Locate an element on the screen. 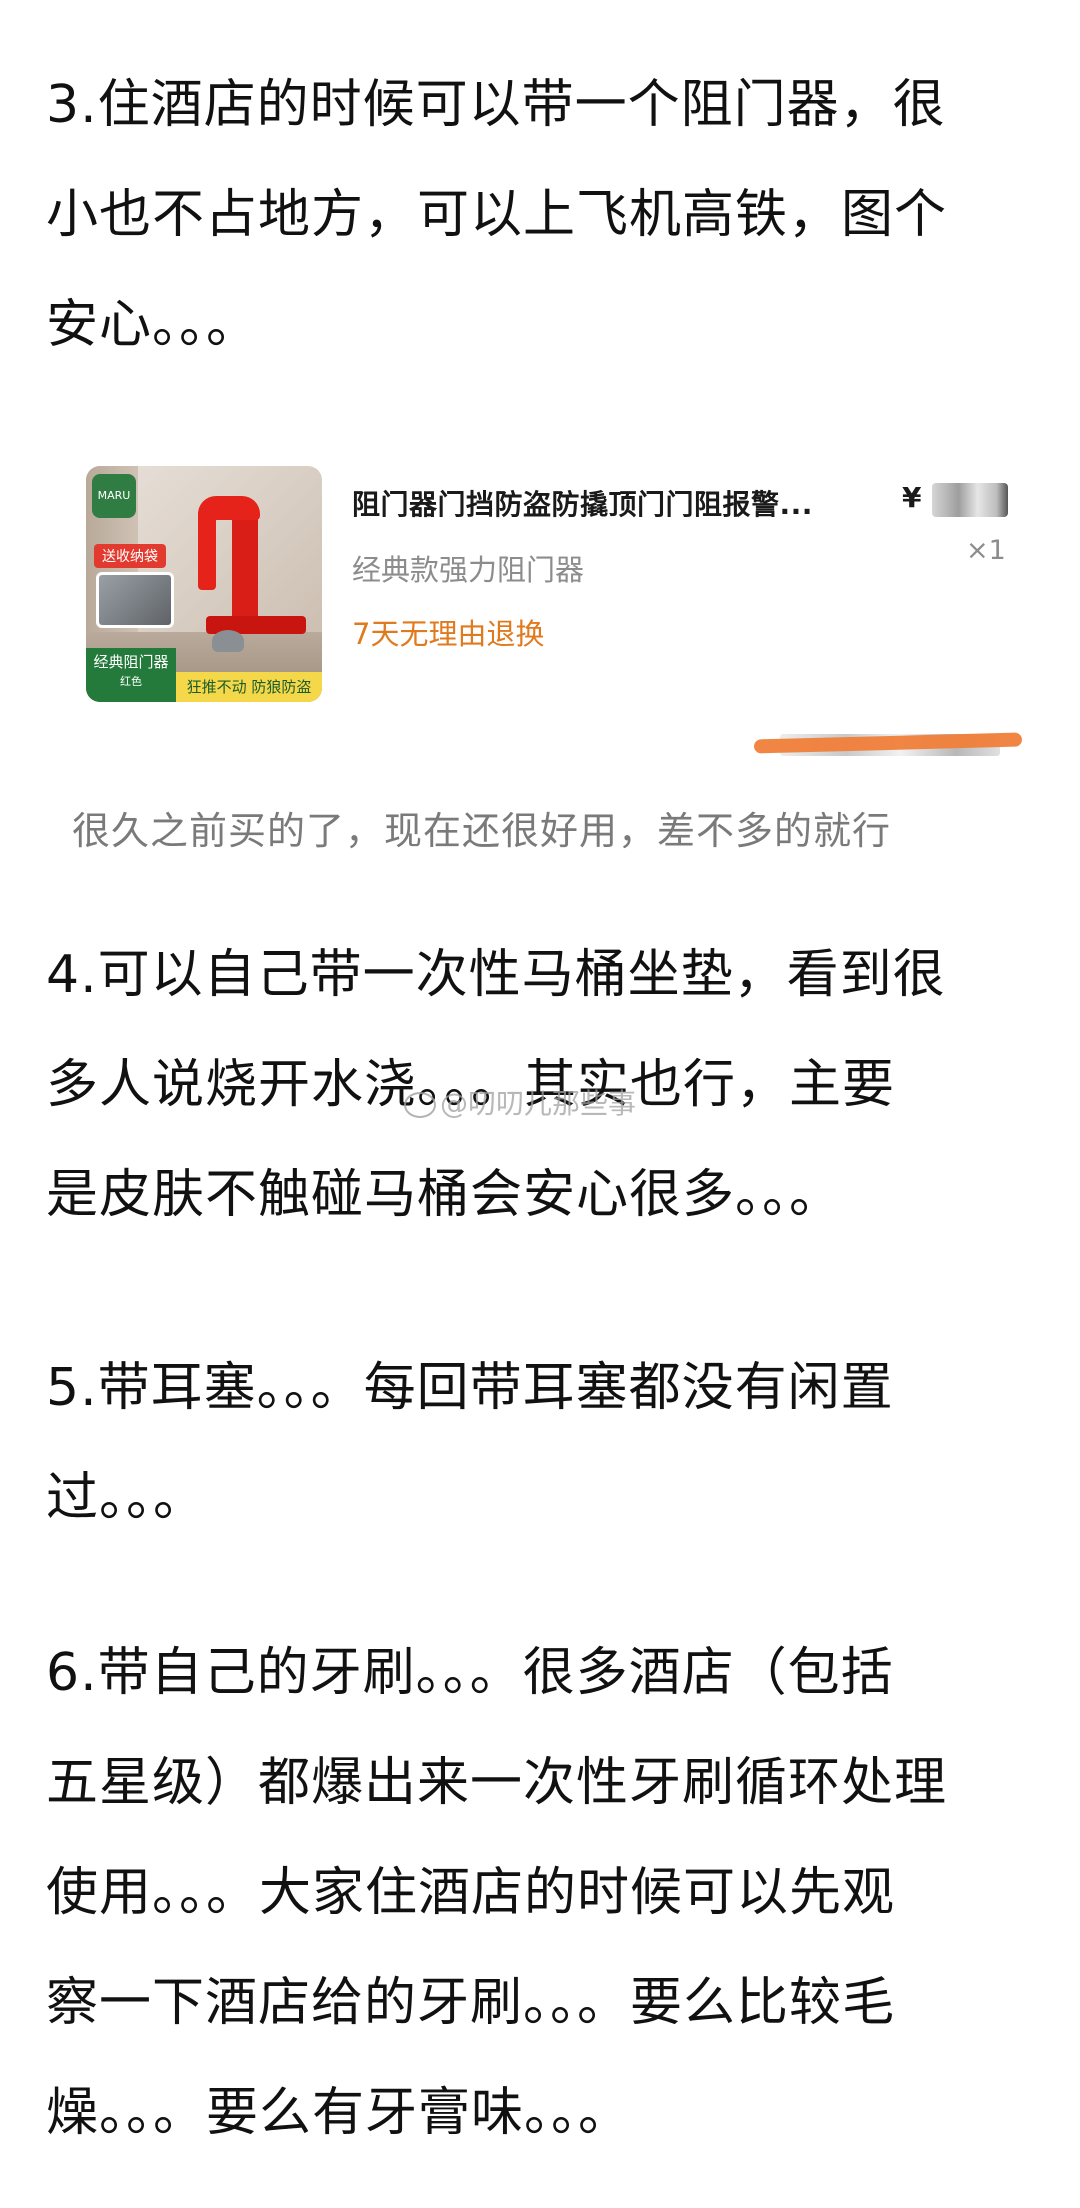  thumbnail-label-main: 经典阻门器 红色 is located at coordinates (131, 675).